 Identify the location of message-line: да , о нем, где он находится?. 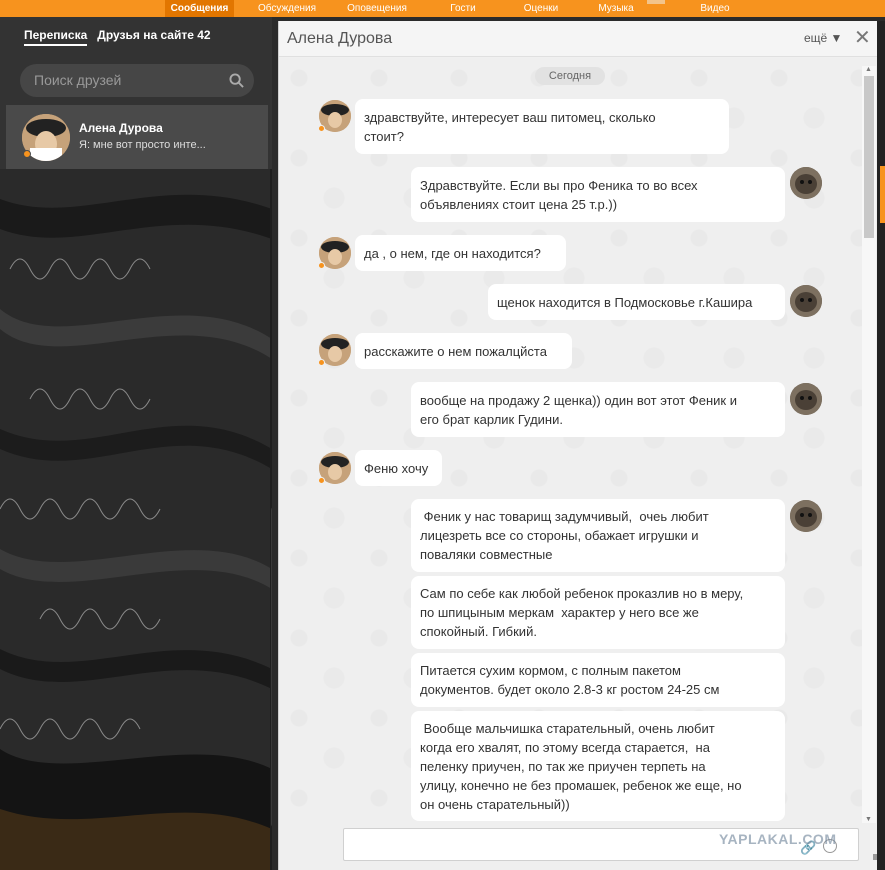
(452, 253).